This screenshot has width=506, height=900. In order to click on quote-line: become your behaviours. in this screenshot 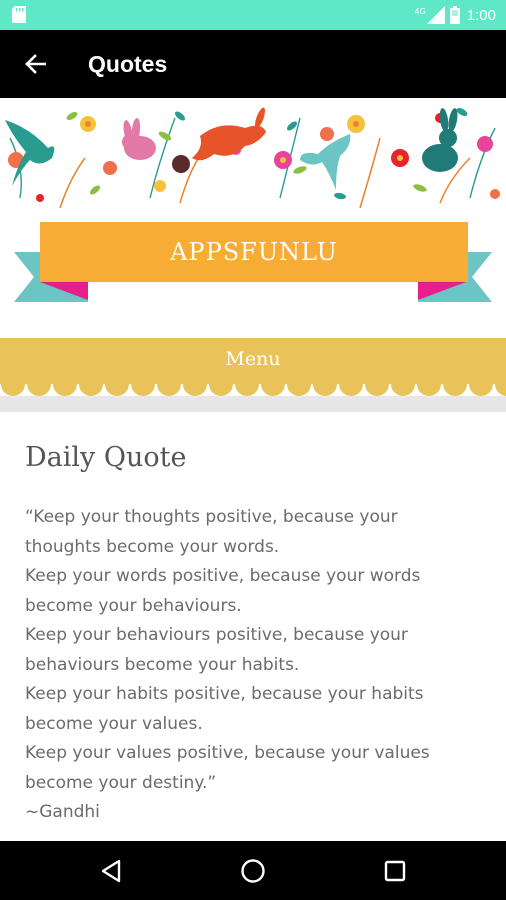, I will do `click(133, 605)`.